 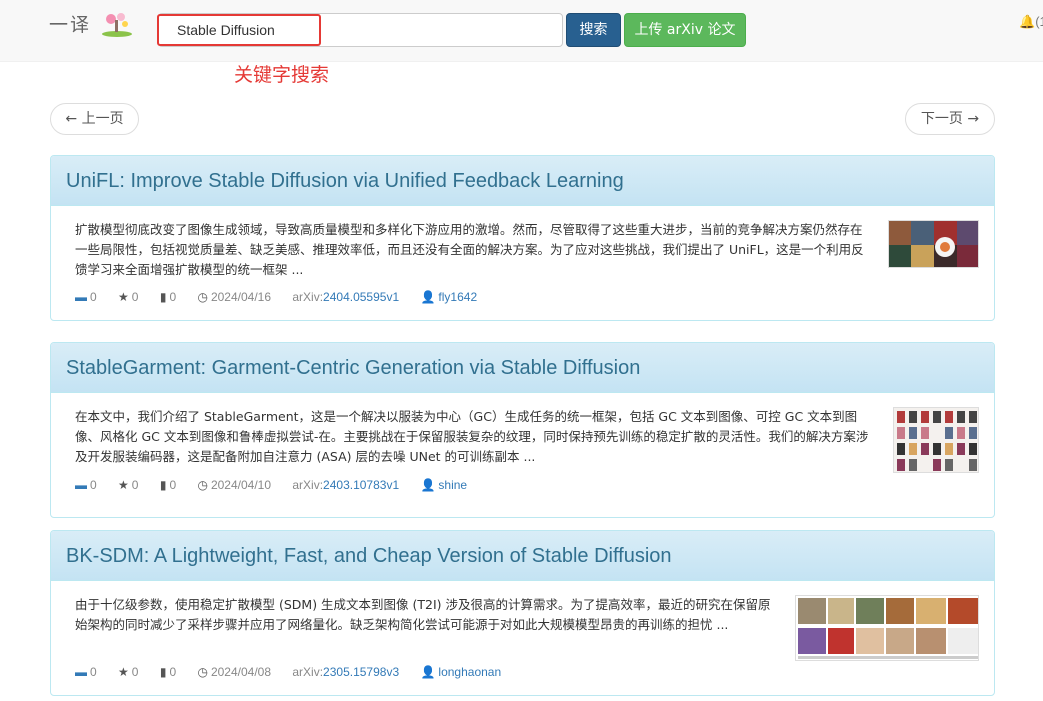 What do you see at coordinates (457, 297) in the screenshot?
I see `uploader-link: fly1642` at bounding box center [457, 297].